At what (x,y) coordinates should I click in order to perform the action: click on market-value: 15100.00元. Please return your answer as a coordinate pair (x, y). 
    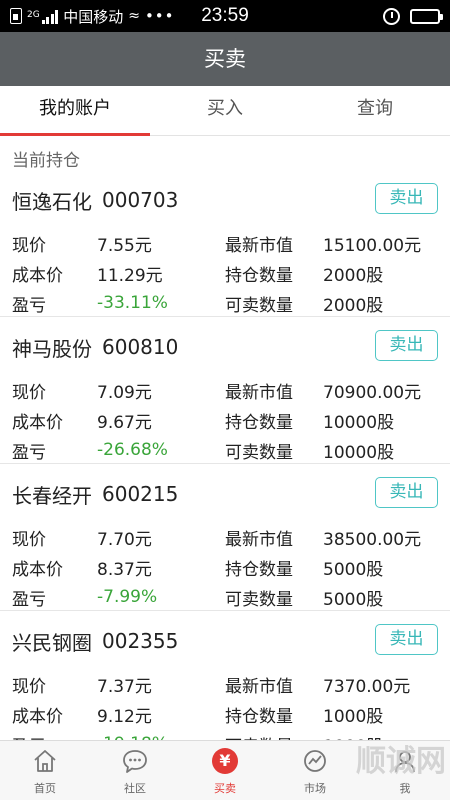
    Looking at the image, I should click on (372, 245).